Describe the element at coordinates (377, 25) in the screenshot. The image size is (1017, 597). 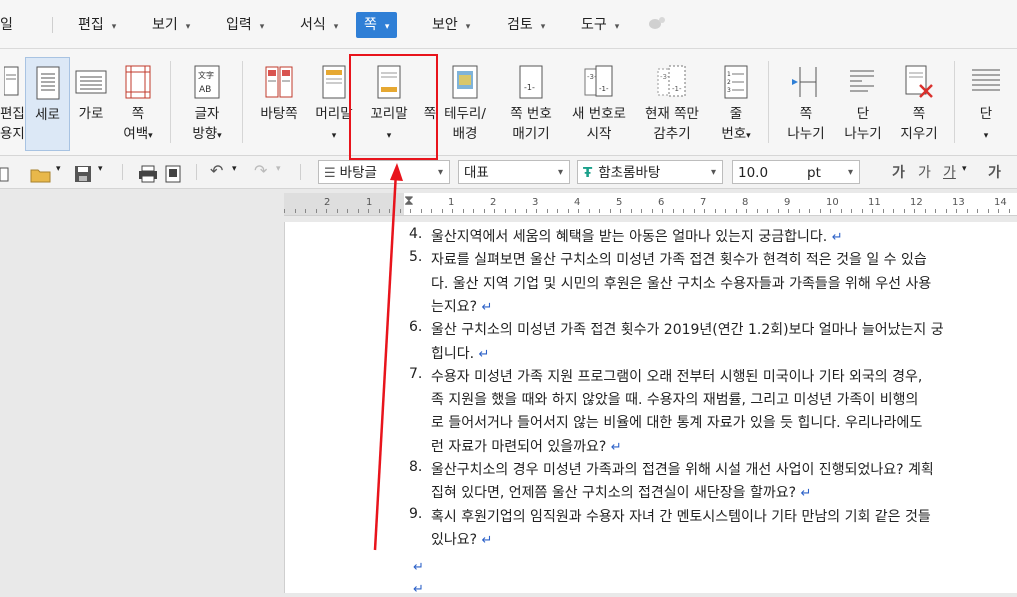
I see `menu-page: 쪽 ▾` at that location.